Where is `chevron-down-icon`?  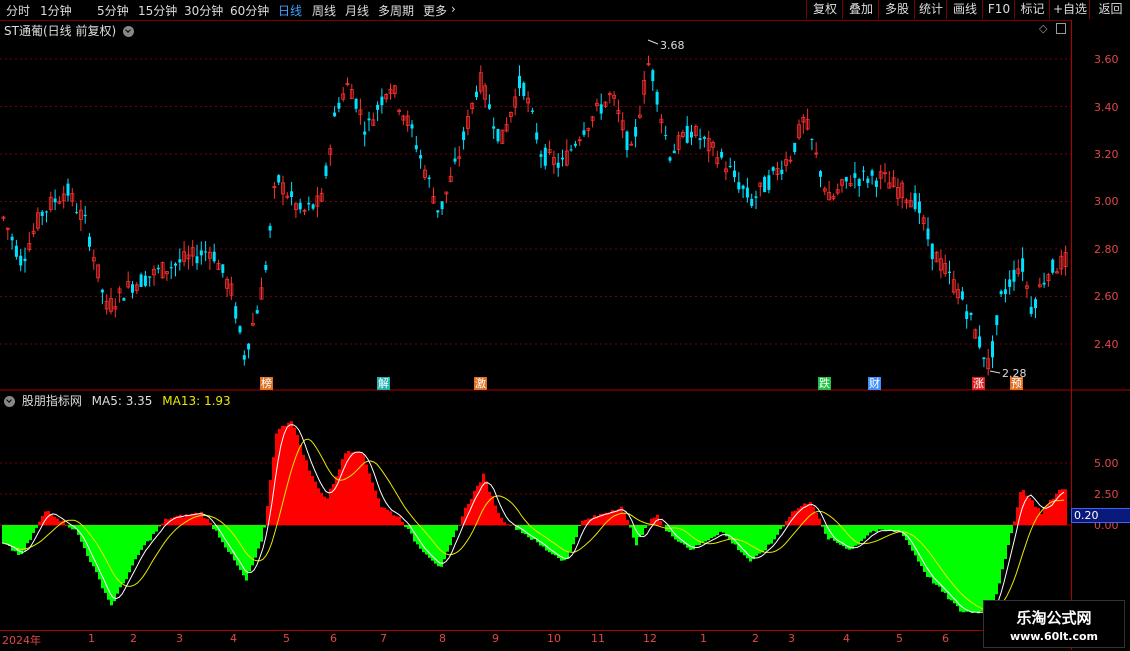
chevron-down-icon is located at coordinates (9, 401).